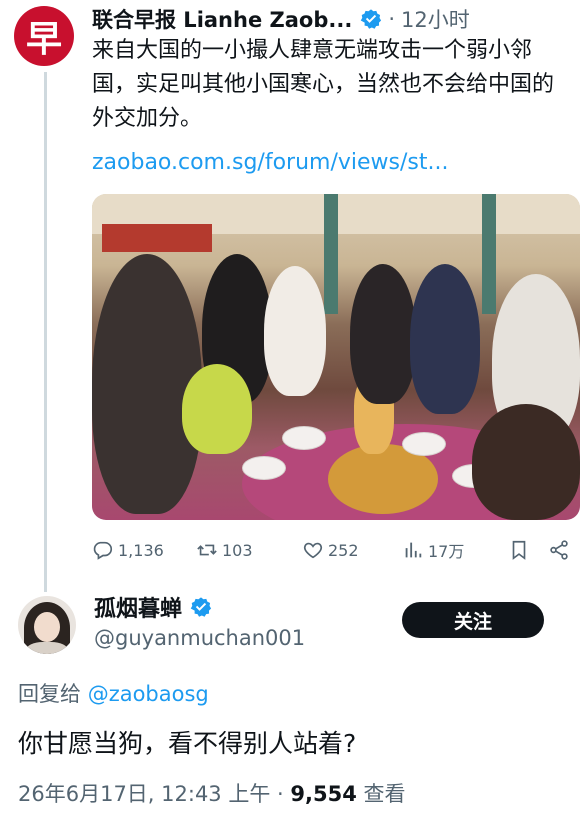 Image resolution: width=586 pixels, height=822 pixels. What do you see at coordinates (473, 620) in the screenshot?
I see `follow-button: 关注` at bounding box center [473, 620].